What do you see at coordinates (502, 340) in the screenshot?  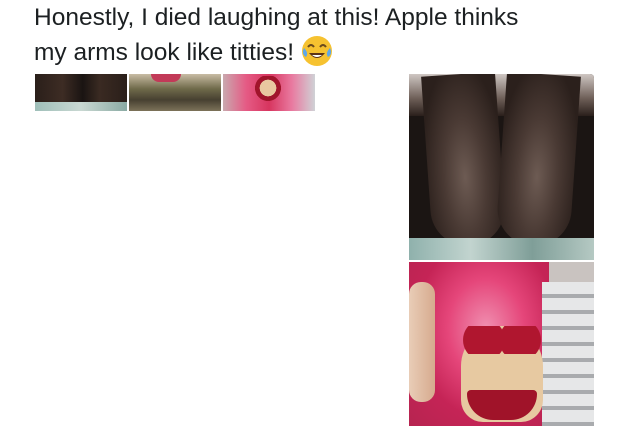 I see `photo-figurine-top` at bounding box center [502, 340].